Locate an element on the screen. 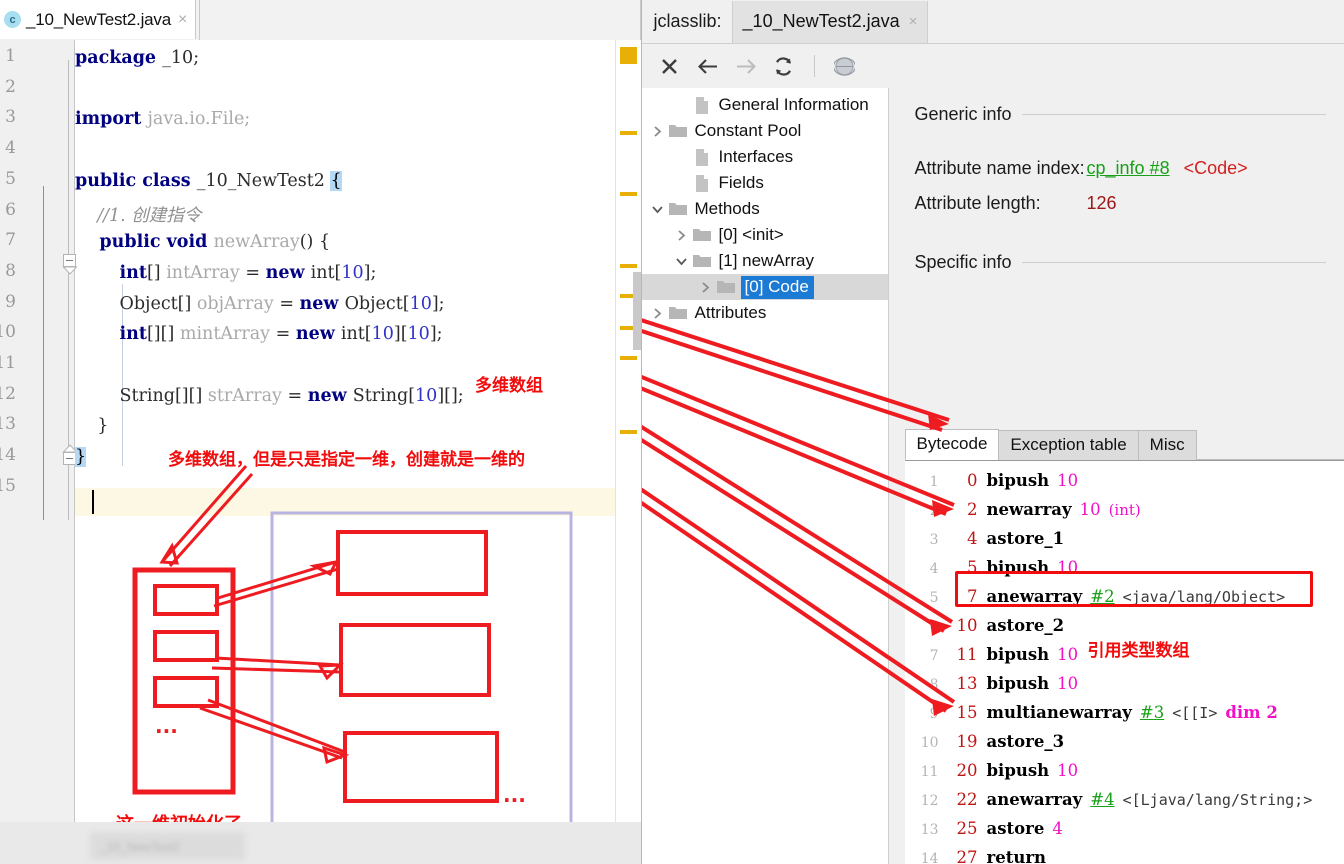  bytecode-row: 3 4 astore_1 is located at coordinates (1124, 543).